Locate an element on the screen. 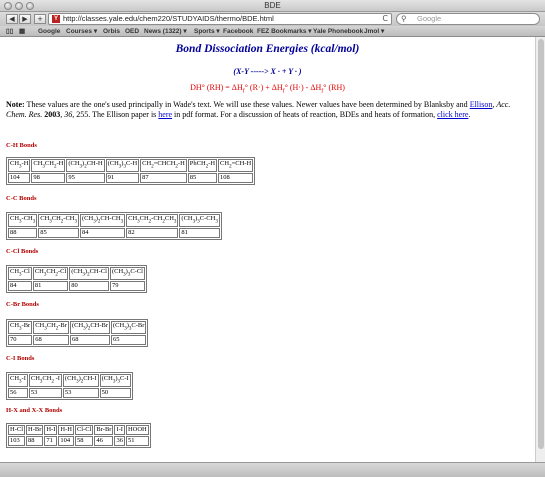 Image resolution: width=545 pixels, height=477 pixels. bond-name-cell: CH3CH2-H is located at coordinates (48, 166).